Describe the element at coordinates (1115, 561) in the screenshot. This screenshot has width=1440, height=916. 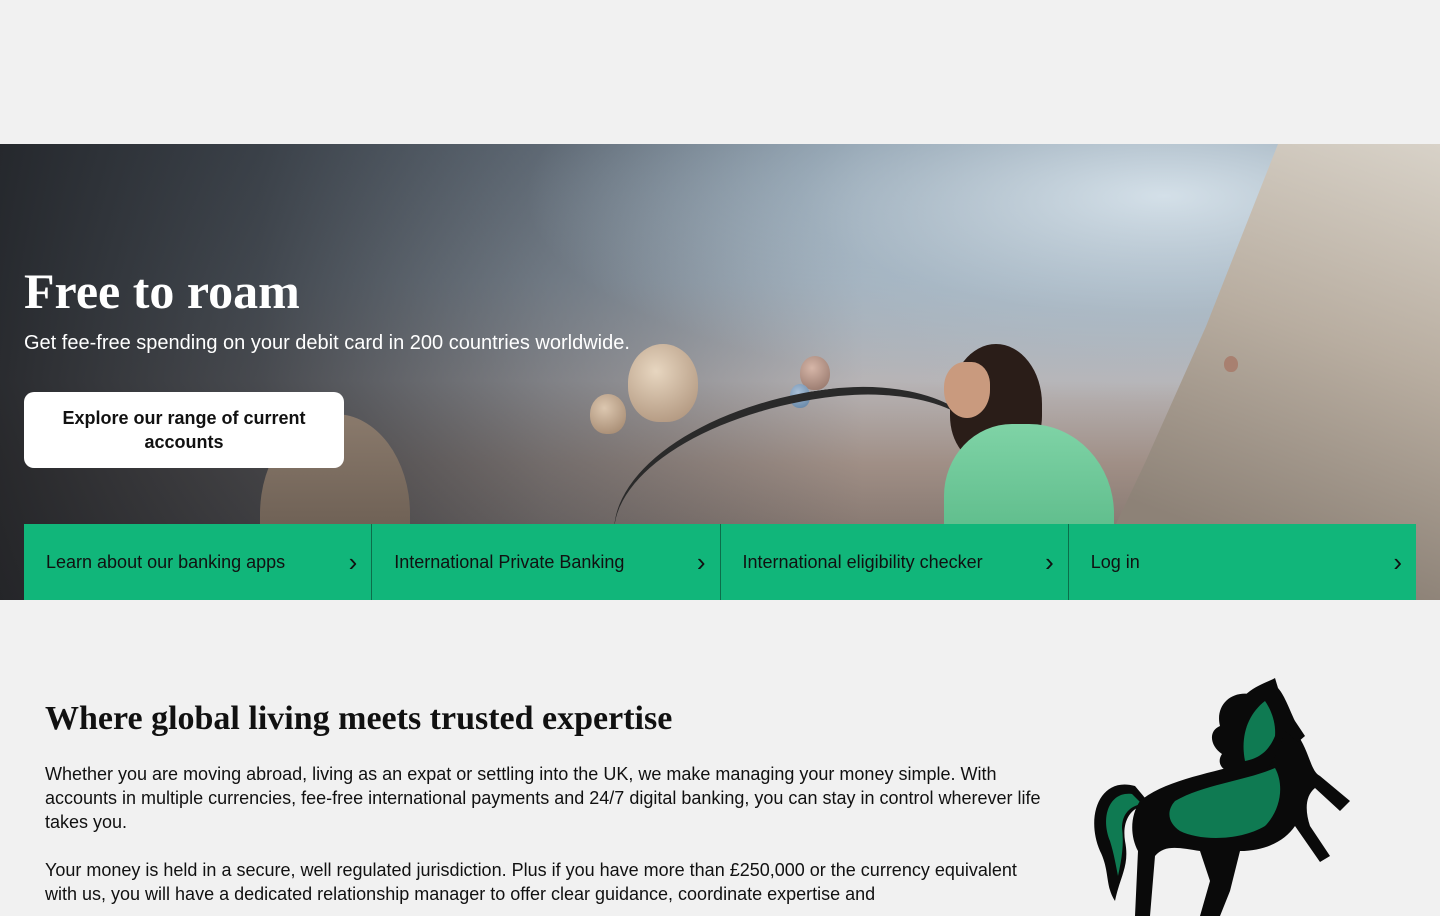
I see `quick-link-label: Log in` at that location.